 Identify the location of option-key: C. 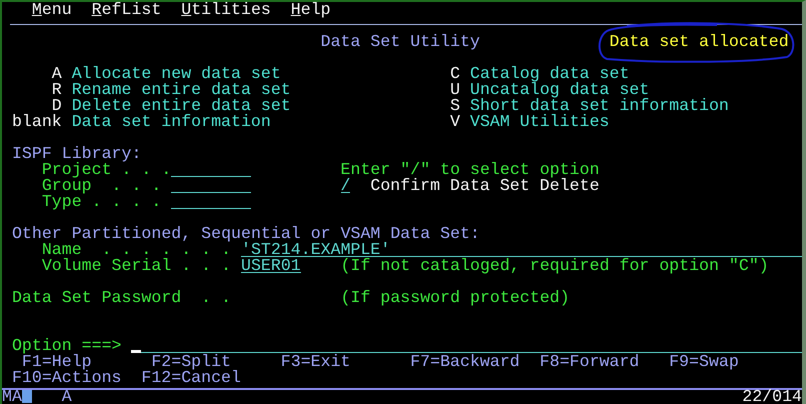
(455, 74).